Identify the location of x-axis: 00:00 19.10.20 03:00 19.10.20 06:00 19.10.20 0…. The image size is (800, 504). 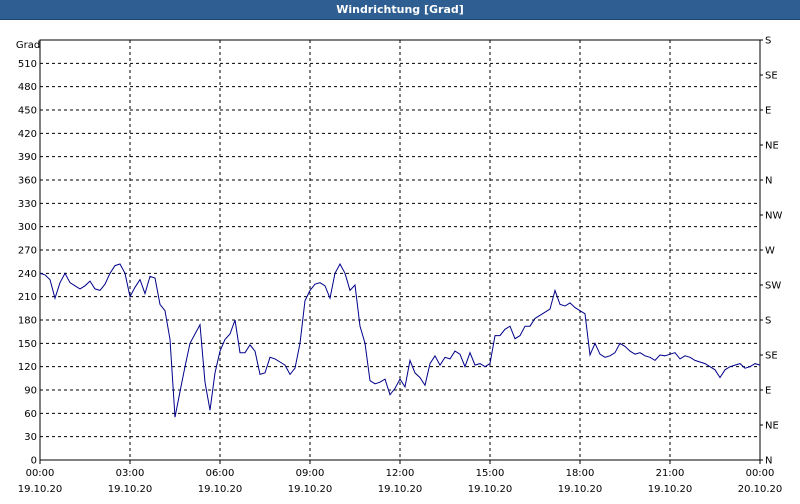
(400, 477).